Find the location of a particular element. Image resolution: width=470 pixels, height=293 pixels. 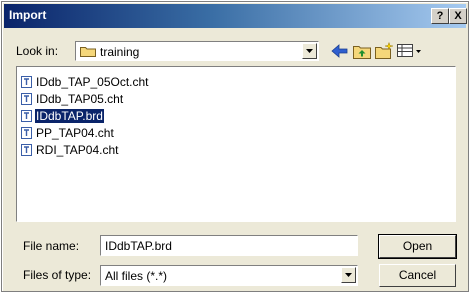

up-folder-icon is located at coordinates (362, 51).